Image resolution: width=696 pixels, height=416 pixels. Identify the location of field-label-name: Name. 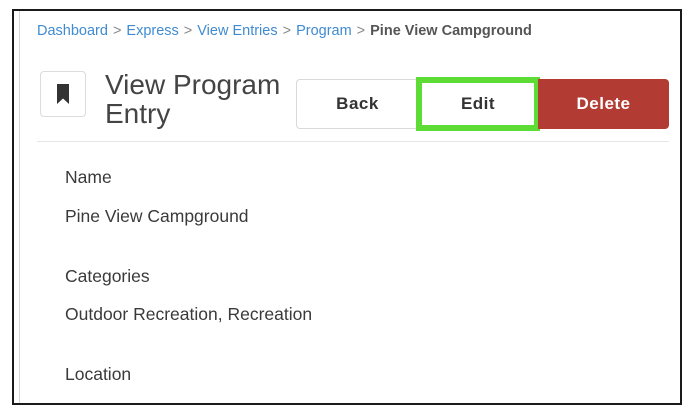
(88, 177).